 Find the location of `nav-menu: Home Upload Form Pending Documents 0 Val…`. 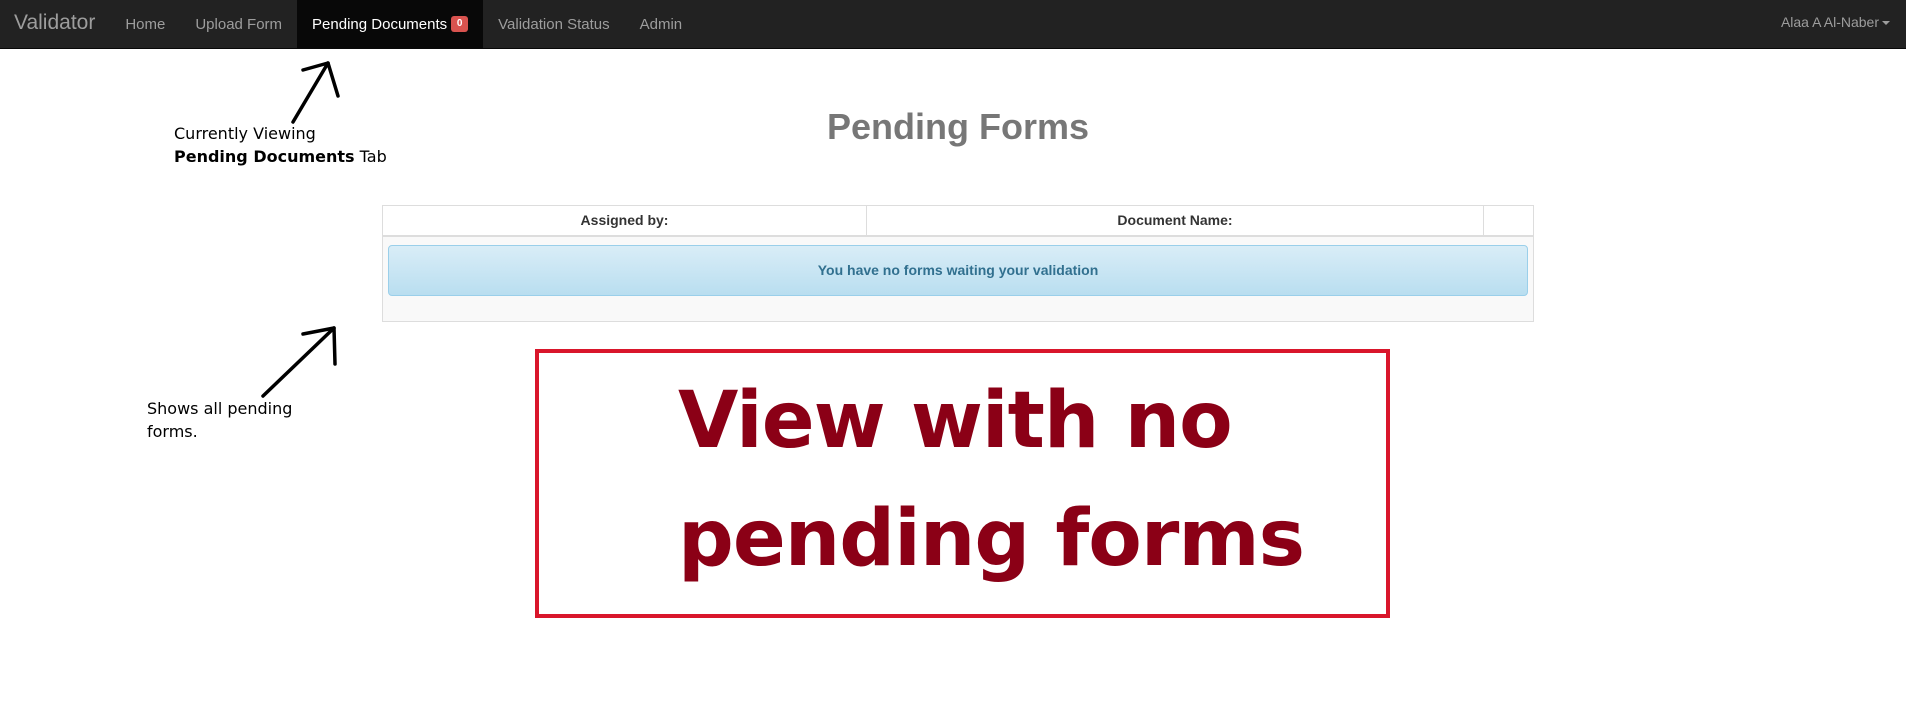

nav-menu: Home Upload Form Pending Documents 0 Val… is located at coordinates (403, 24).